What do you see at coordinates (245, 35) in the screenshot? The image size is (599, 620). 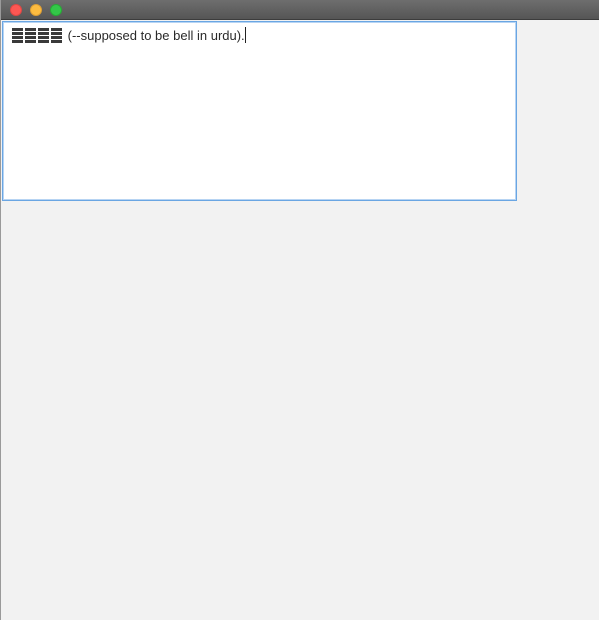 I see `text-caret` at bounding box center [245, 35].